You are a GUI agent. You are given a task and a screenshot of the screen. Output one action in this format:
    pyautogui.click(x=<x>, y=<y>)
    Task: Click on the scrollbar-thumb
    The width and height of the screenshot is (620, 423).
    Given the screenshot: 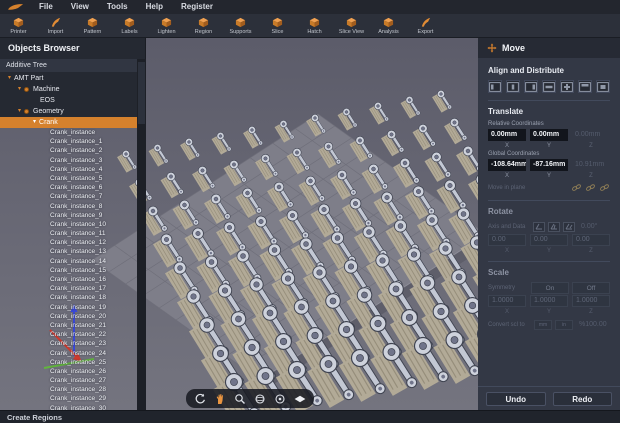 What is the action you would take?
    pyautogui.click(x=141, y=93)
    